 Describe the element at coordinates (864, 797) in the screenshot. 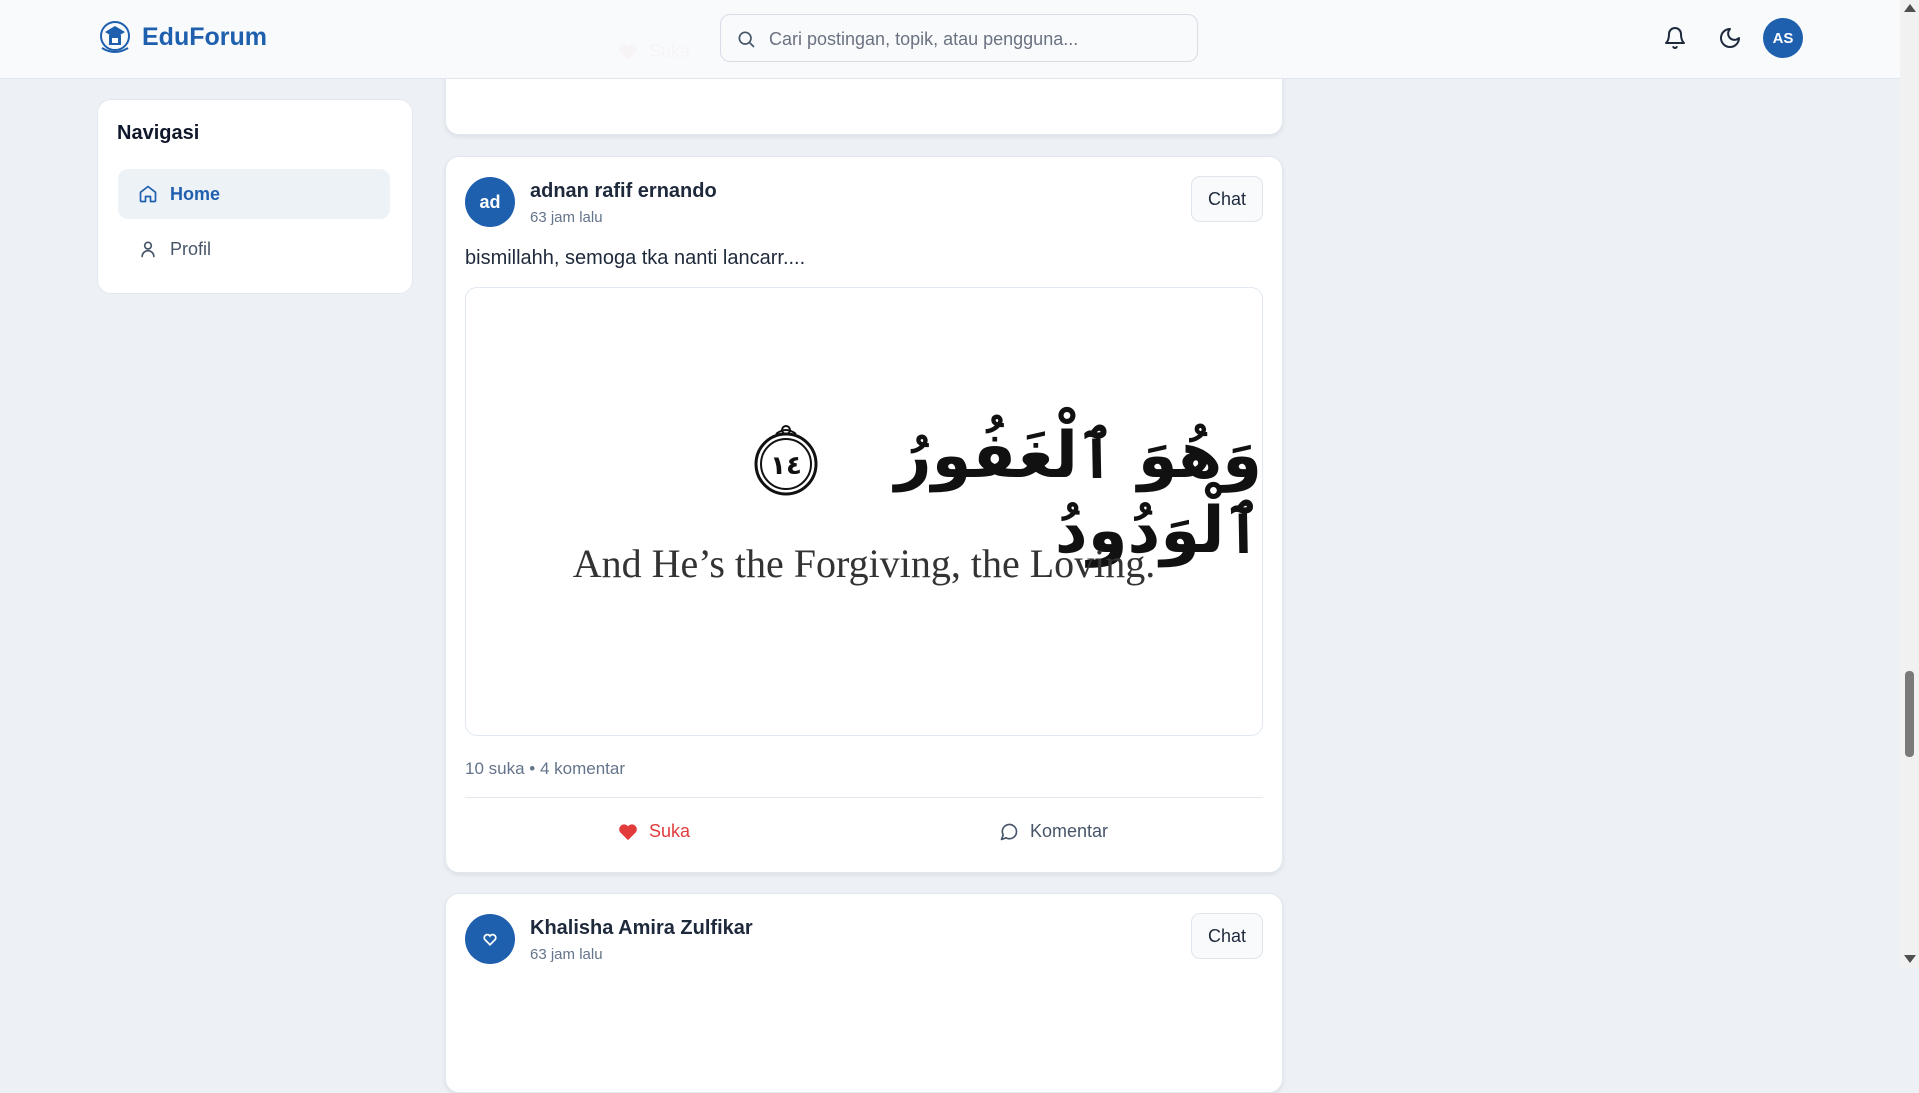

I see `divider` at that location.